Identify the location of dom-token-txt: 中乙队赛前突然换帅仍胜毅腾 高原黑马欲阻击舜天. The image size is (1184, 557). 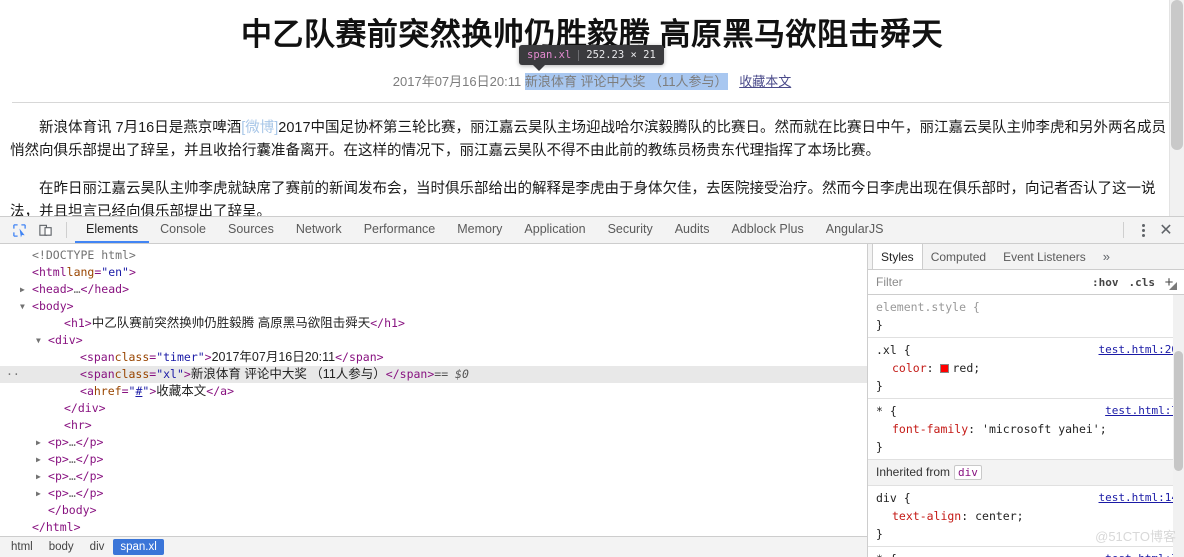
(231, 323).